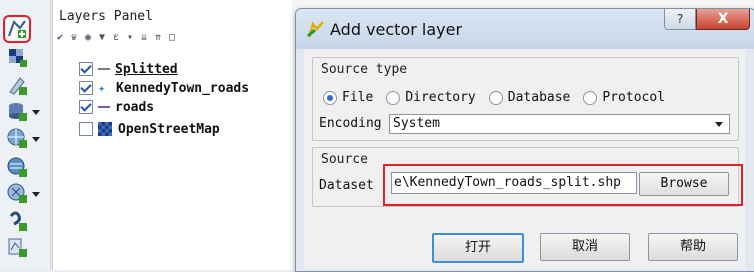  I want to click on encoding-value: System, so click(416, 123).